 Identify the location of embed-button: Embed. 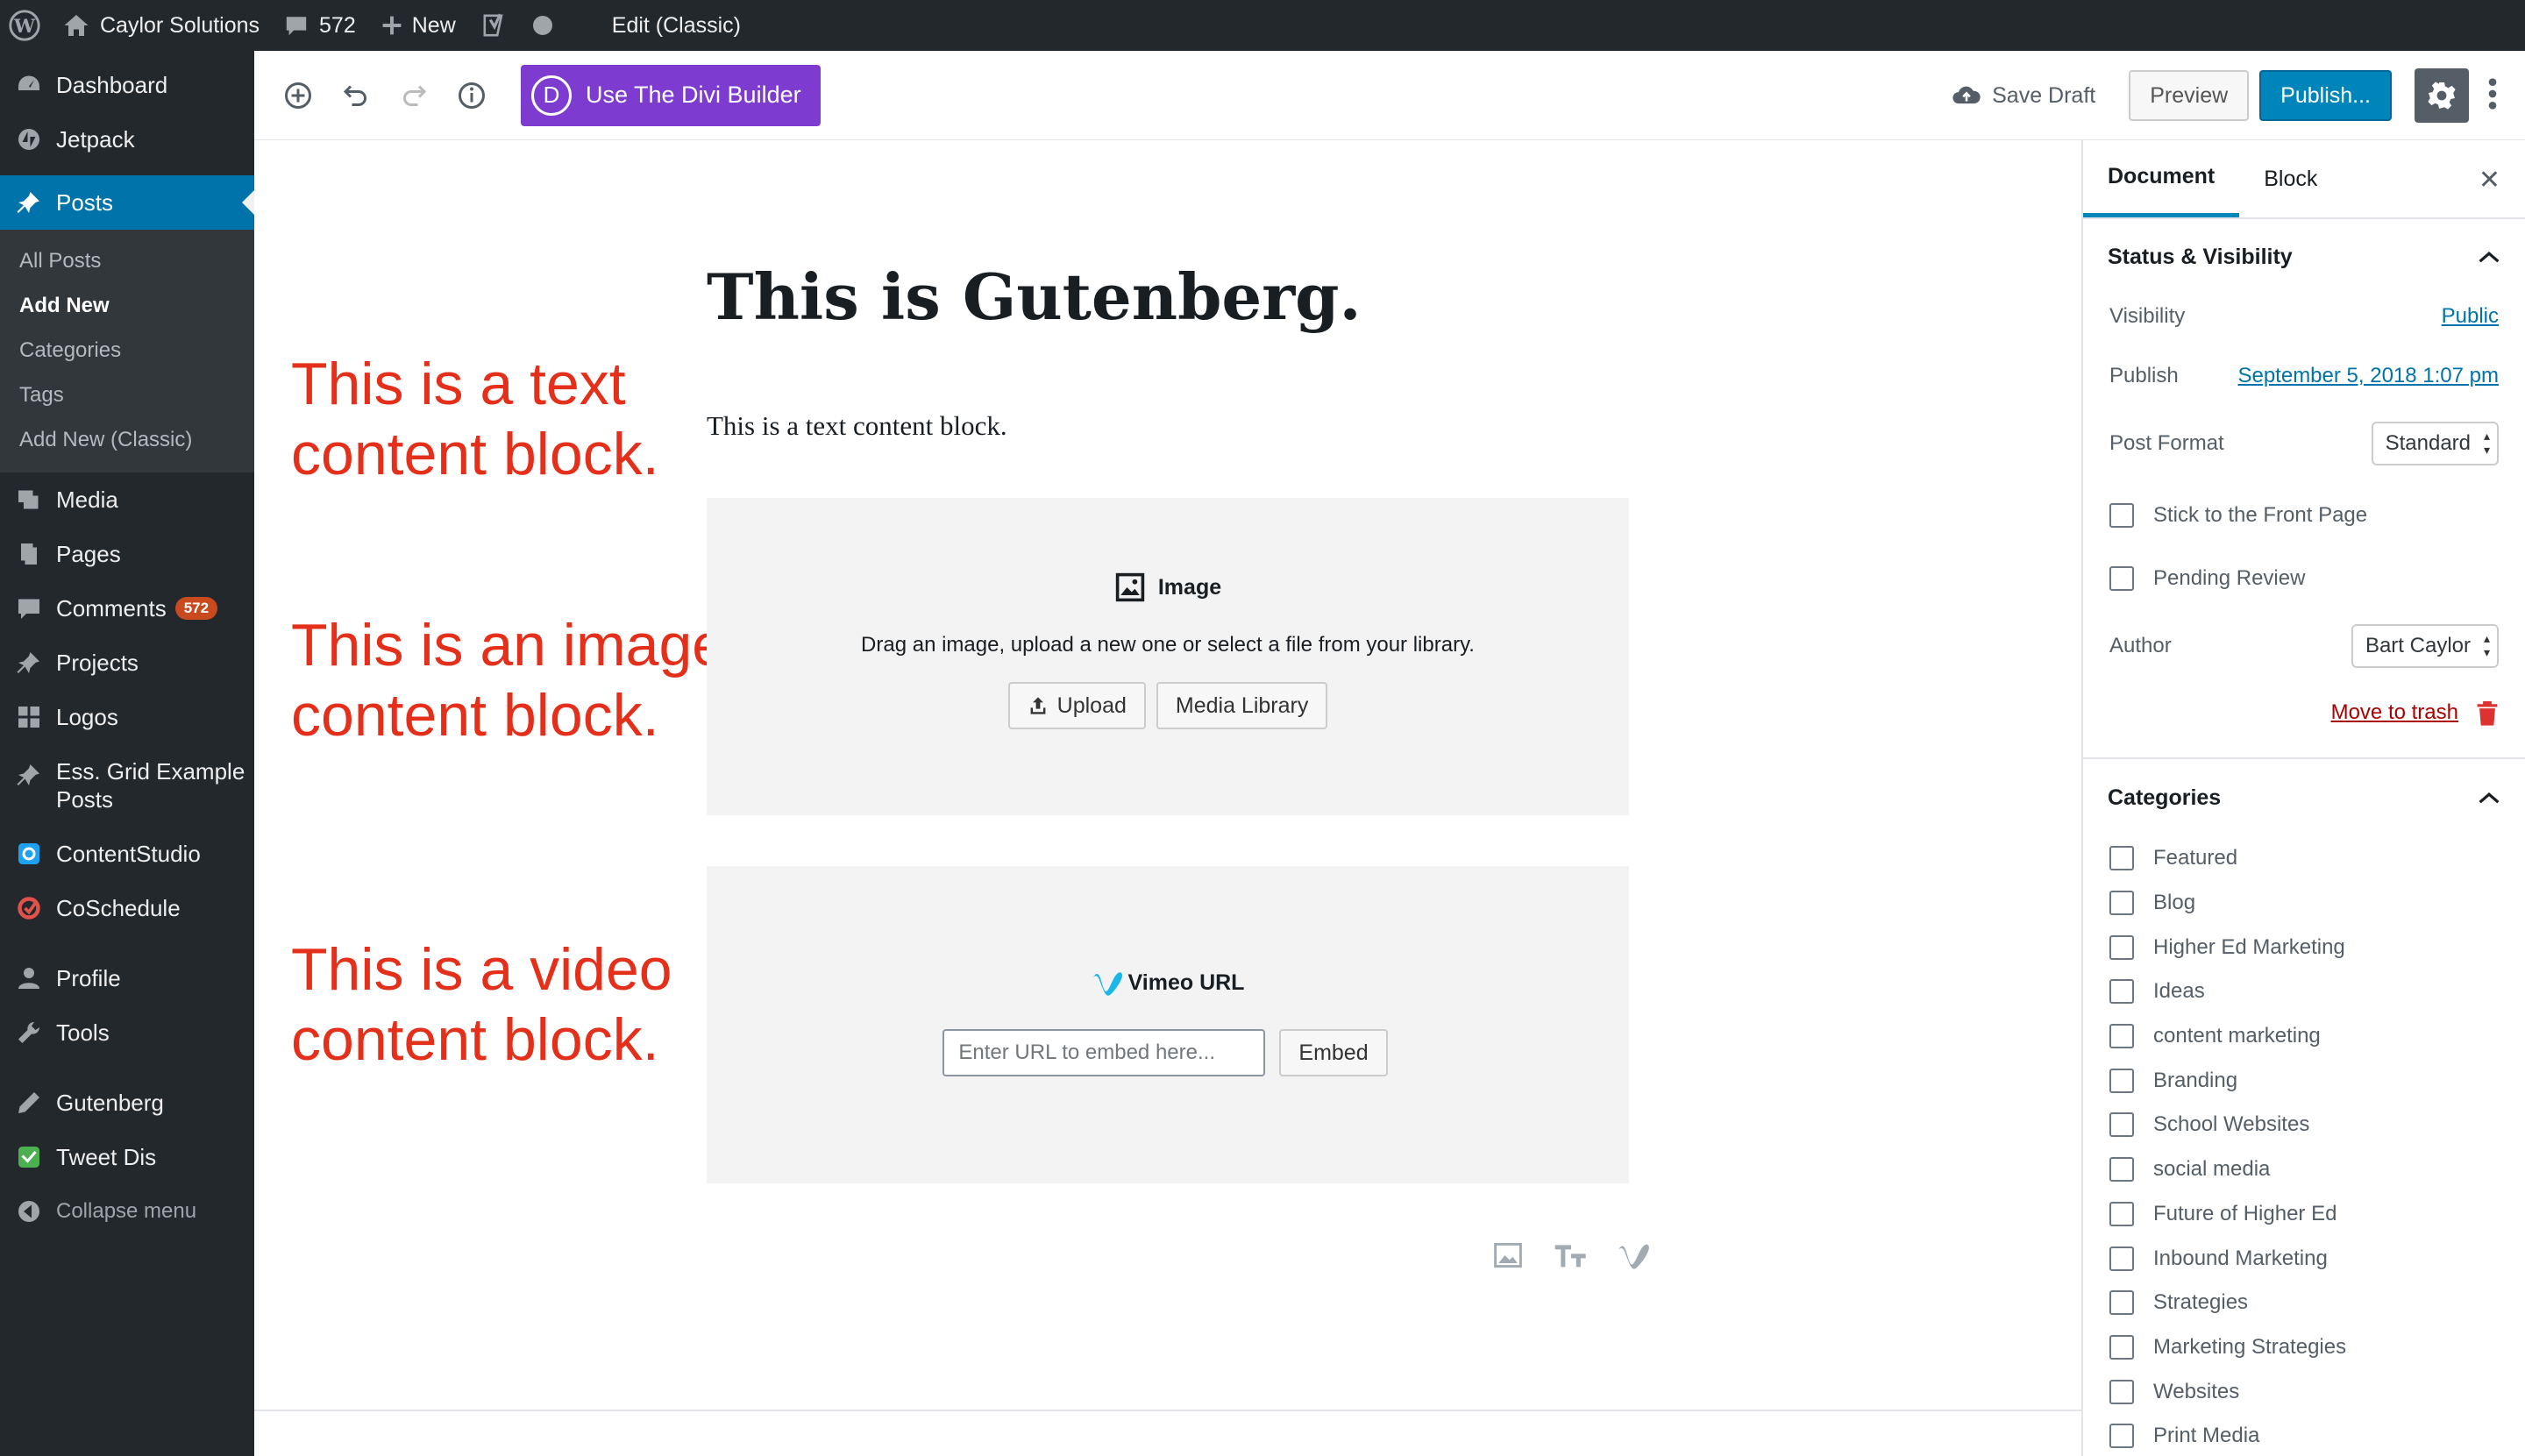
(1333, 1052).